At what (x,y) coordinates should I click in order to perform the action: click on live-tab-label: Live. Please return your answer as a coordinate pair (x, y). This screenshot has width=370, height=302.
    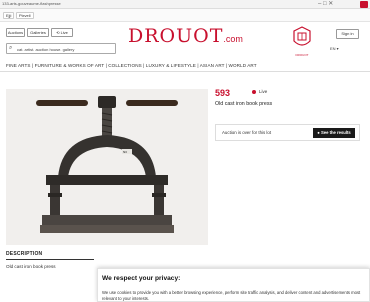
    Looking at the image, I should click on (64, 32).